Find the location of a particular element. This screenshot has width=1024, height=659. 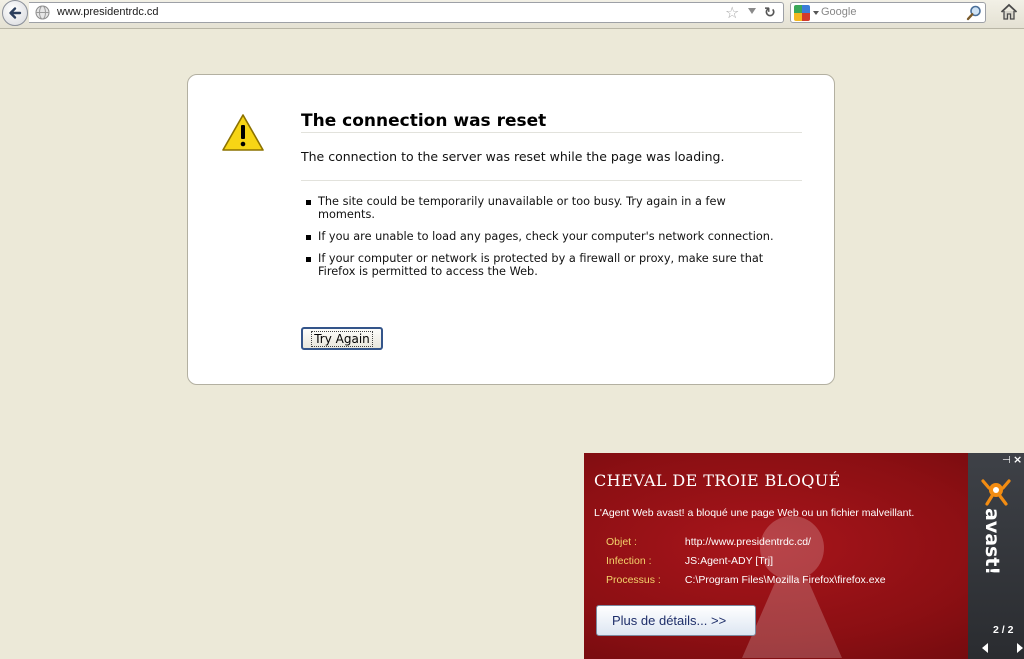

more-details-button: Plus de détails... >> is located at coordinates (676, 620).